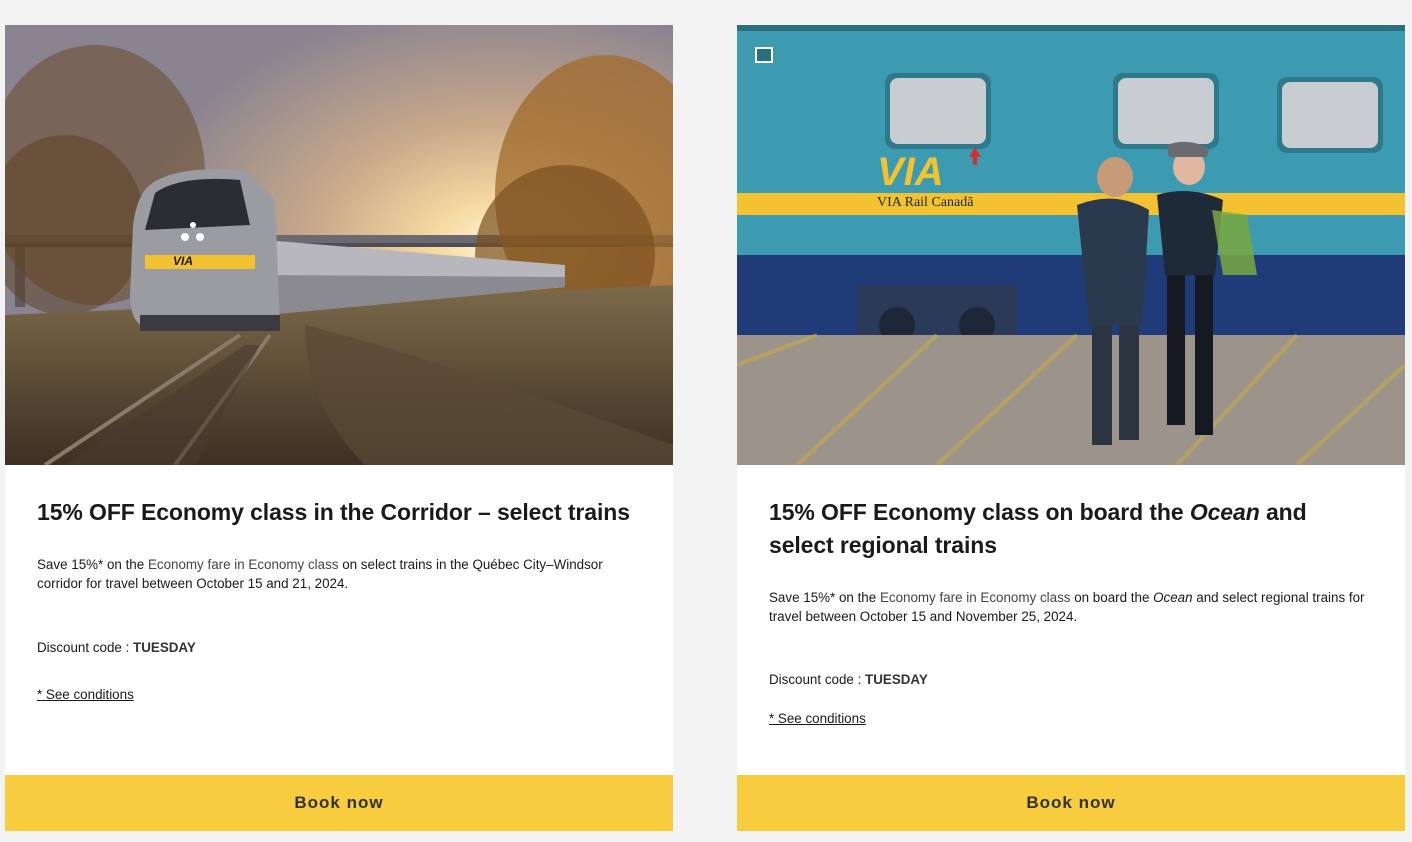 The width and height of the screenshot is (1412, 842). What do you see at coordinates (925, 202) in the screenshot?
I see `svg-text: VIA Rail Canadā` at bounding box center [925, 202].